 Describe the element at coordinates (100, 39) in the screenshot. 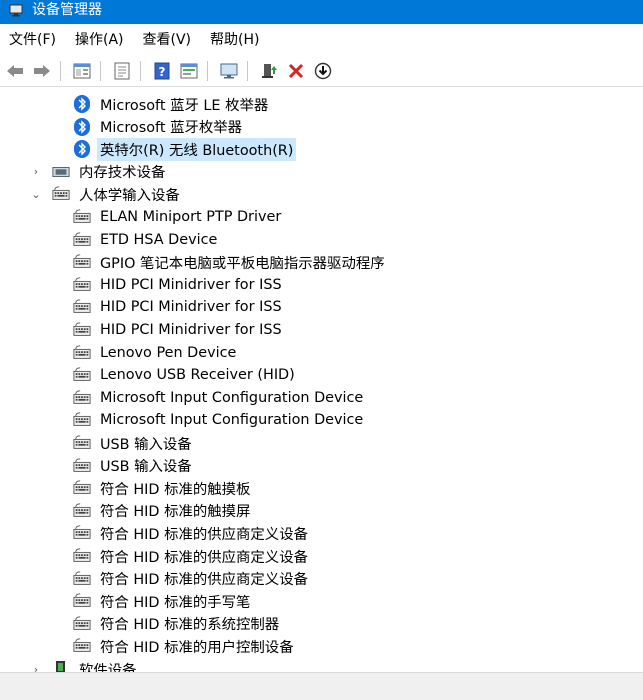

I see `menu-action: 操作(A)` at that location.